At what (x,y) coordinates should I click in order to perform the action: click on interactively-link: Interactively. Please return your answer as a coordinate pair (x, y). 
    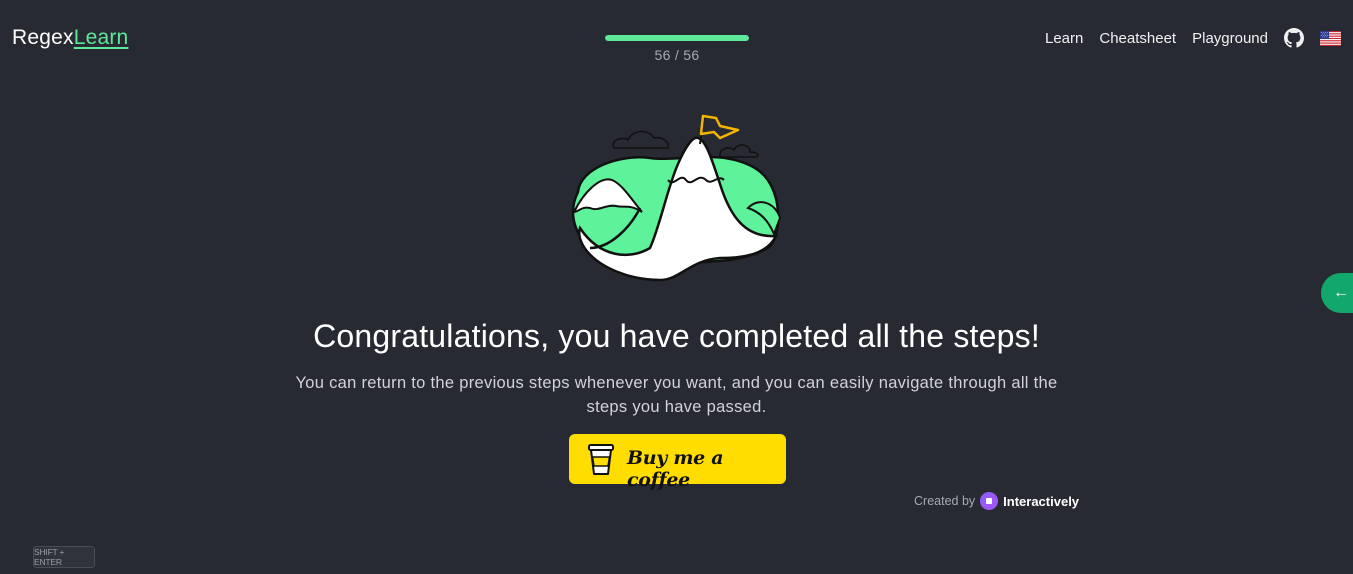
    Looking at the image, I should click on (1041, 501).